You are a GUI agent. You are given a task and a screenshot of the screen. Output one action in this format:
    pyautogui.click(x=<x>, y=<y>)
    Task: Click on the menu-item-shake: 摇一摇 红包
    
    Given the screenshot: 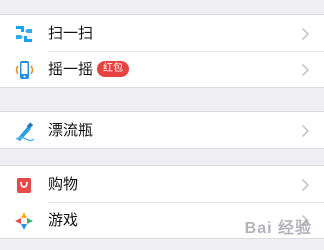 What is the action you would take?
    pyautogui.click(x=162, y=69)
    